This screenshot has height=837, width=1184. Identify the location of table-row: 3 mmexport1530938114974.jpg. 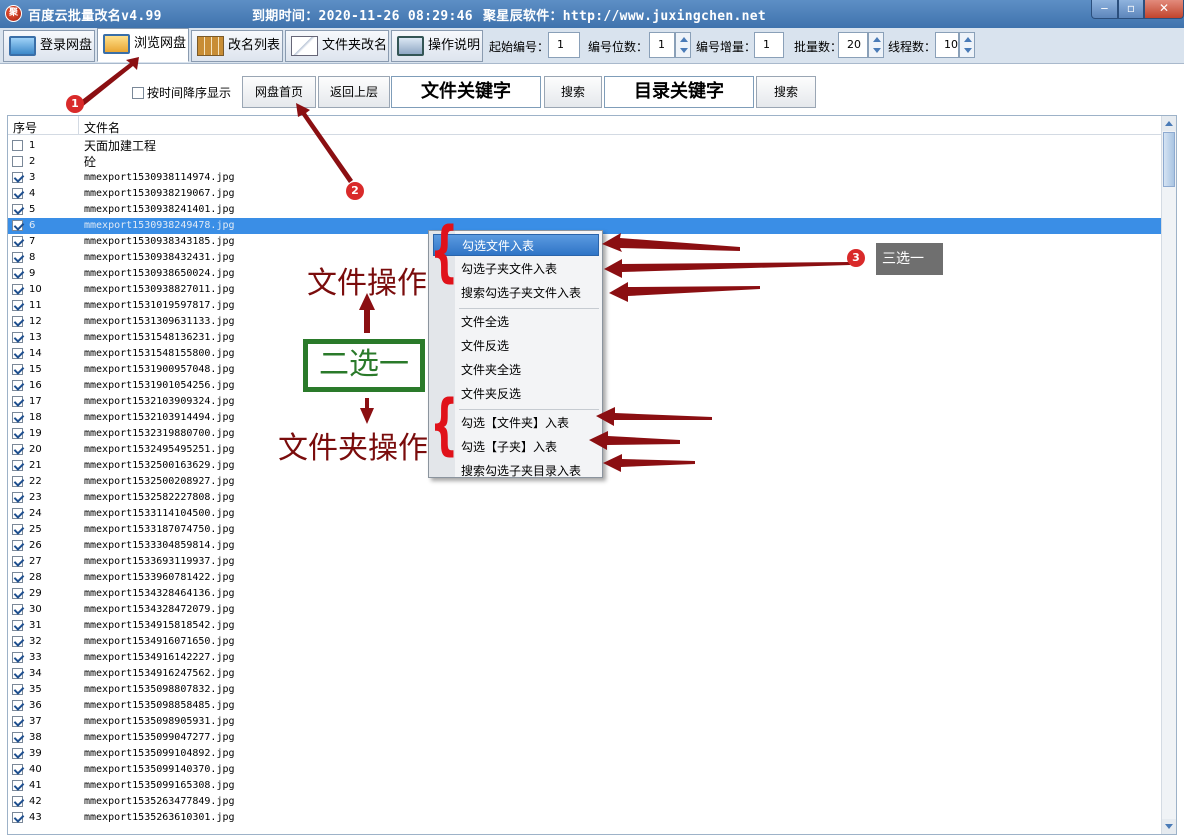
(588, 178).